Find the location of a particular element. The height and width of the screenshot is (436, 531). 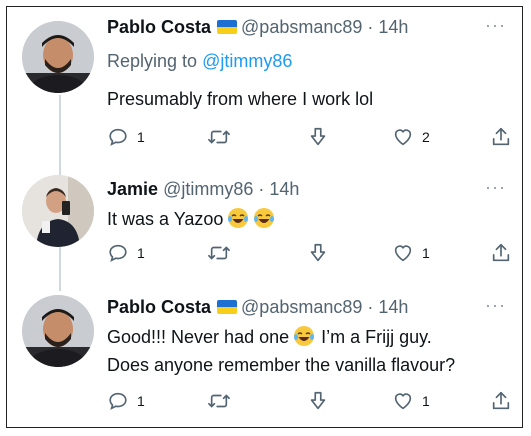

tweet-text: It was a Yazoo is located at coordinates (191, 219).